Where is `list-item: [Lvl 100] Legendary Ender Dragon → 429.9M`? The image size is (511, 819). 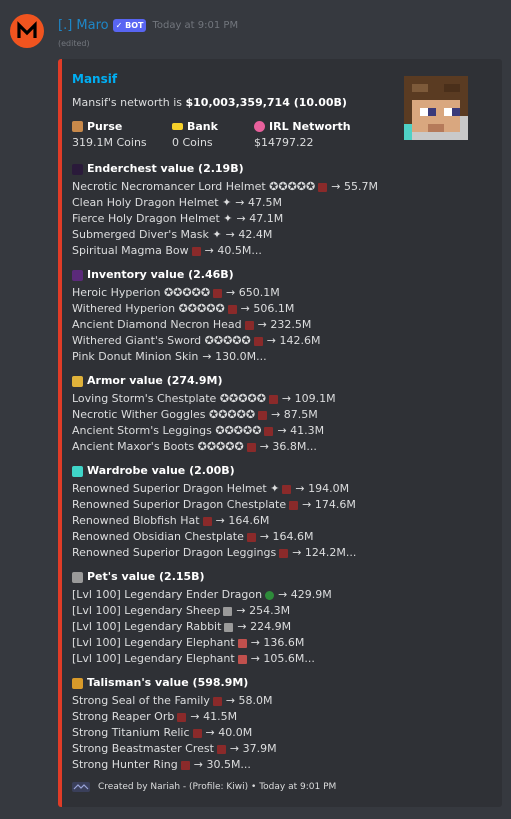
list-item: [Lvl 100] Legendary Ender Dragon → 429.9M is located at coordinates (202, 594).